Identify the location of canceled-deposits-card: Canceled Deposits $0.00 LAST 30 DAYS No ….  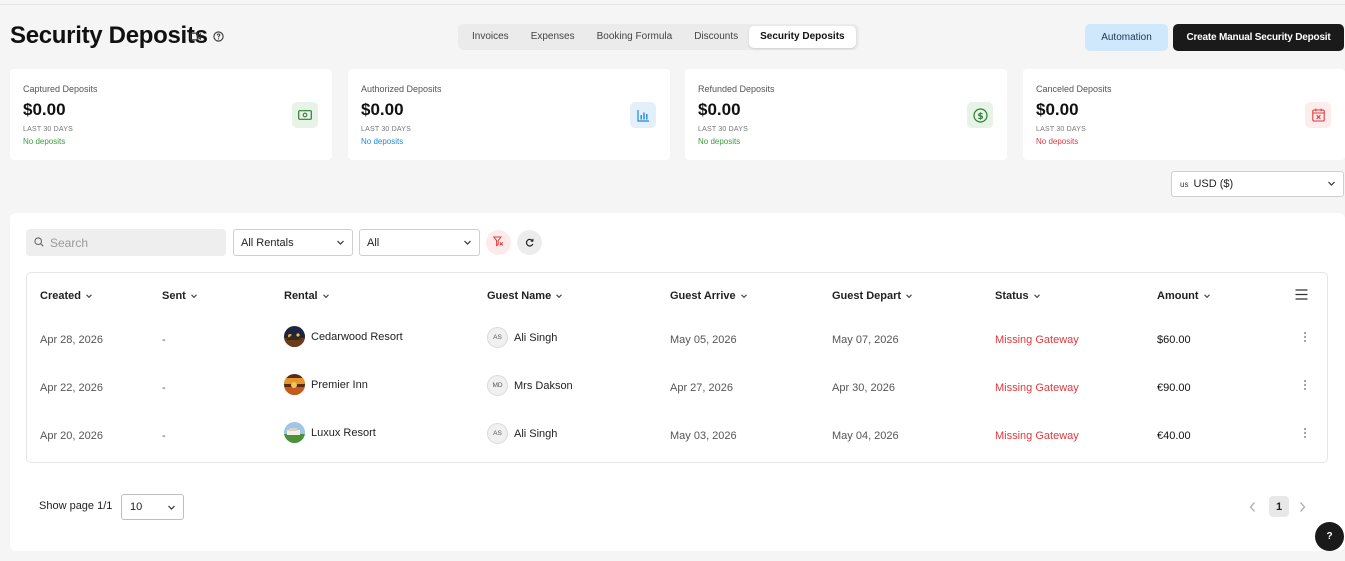
(1184, 114).